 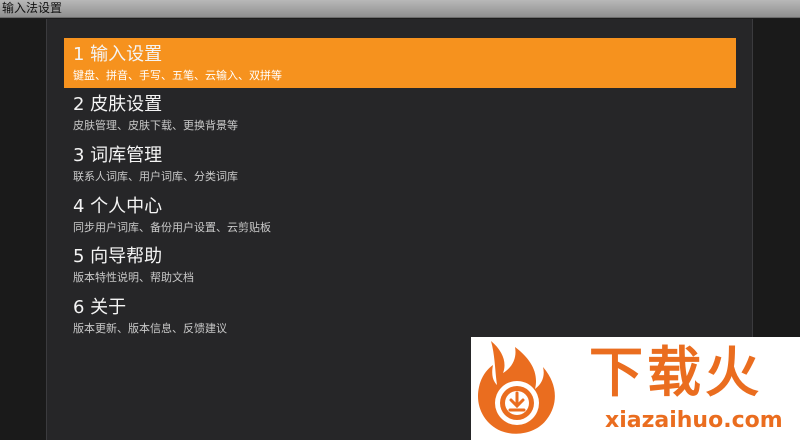 I want to click on menu-item-personal-center: 4 个人中心 同步用户词库、备份用户设置、云剪贴板, so click(x=400, y=215).